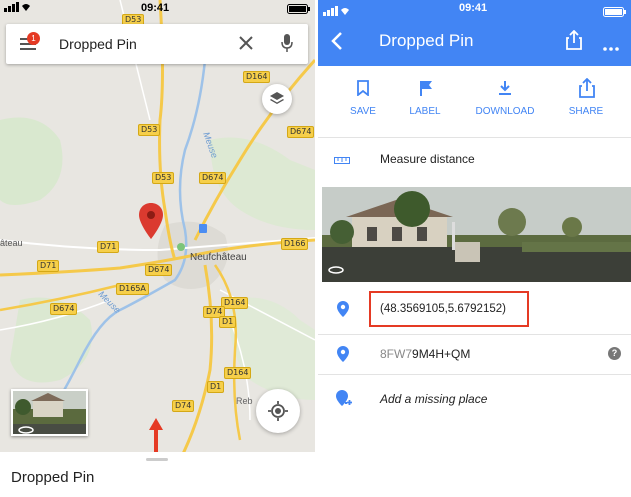 The width and height of the screenshot is (631, 497). Describe the element at coordinates (33, 38) in the screenshot. I see `notification-badge: 1` at that location.